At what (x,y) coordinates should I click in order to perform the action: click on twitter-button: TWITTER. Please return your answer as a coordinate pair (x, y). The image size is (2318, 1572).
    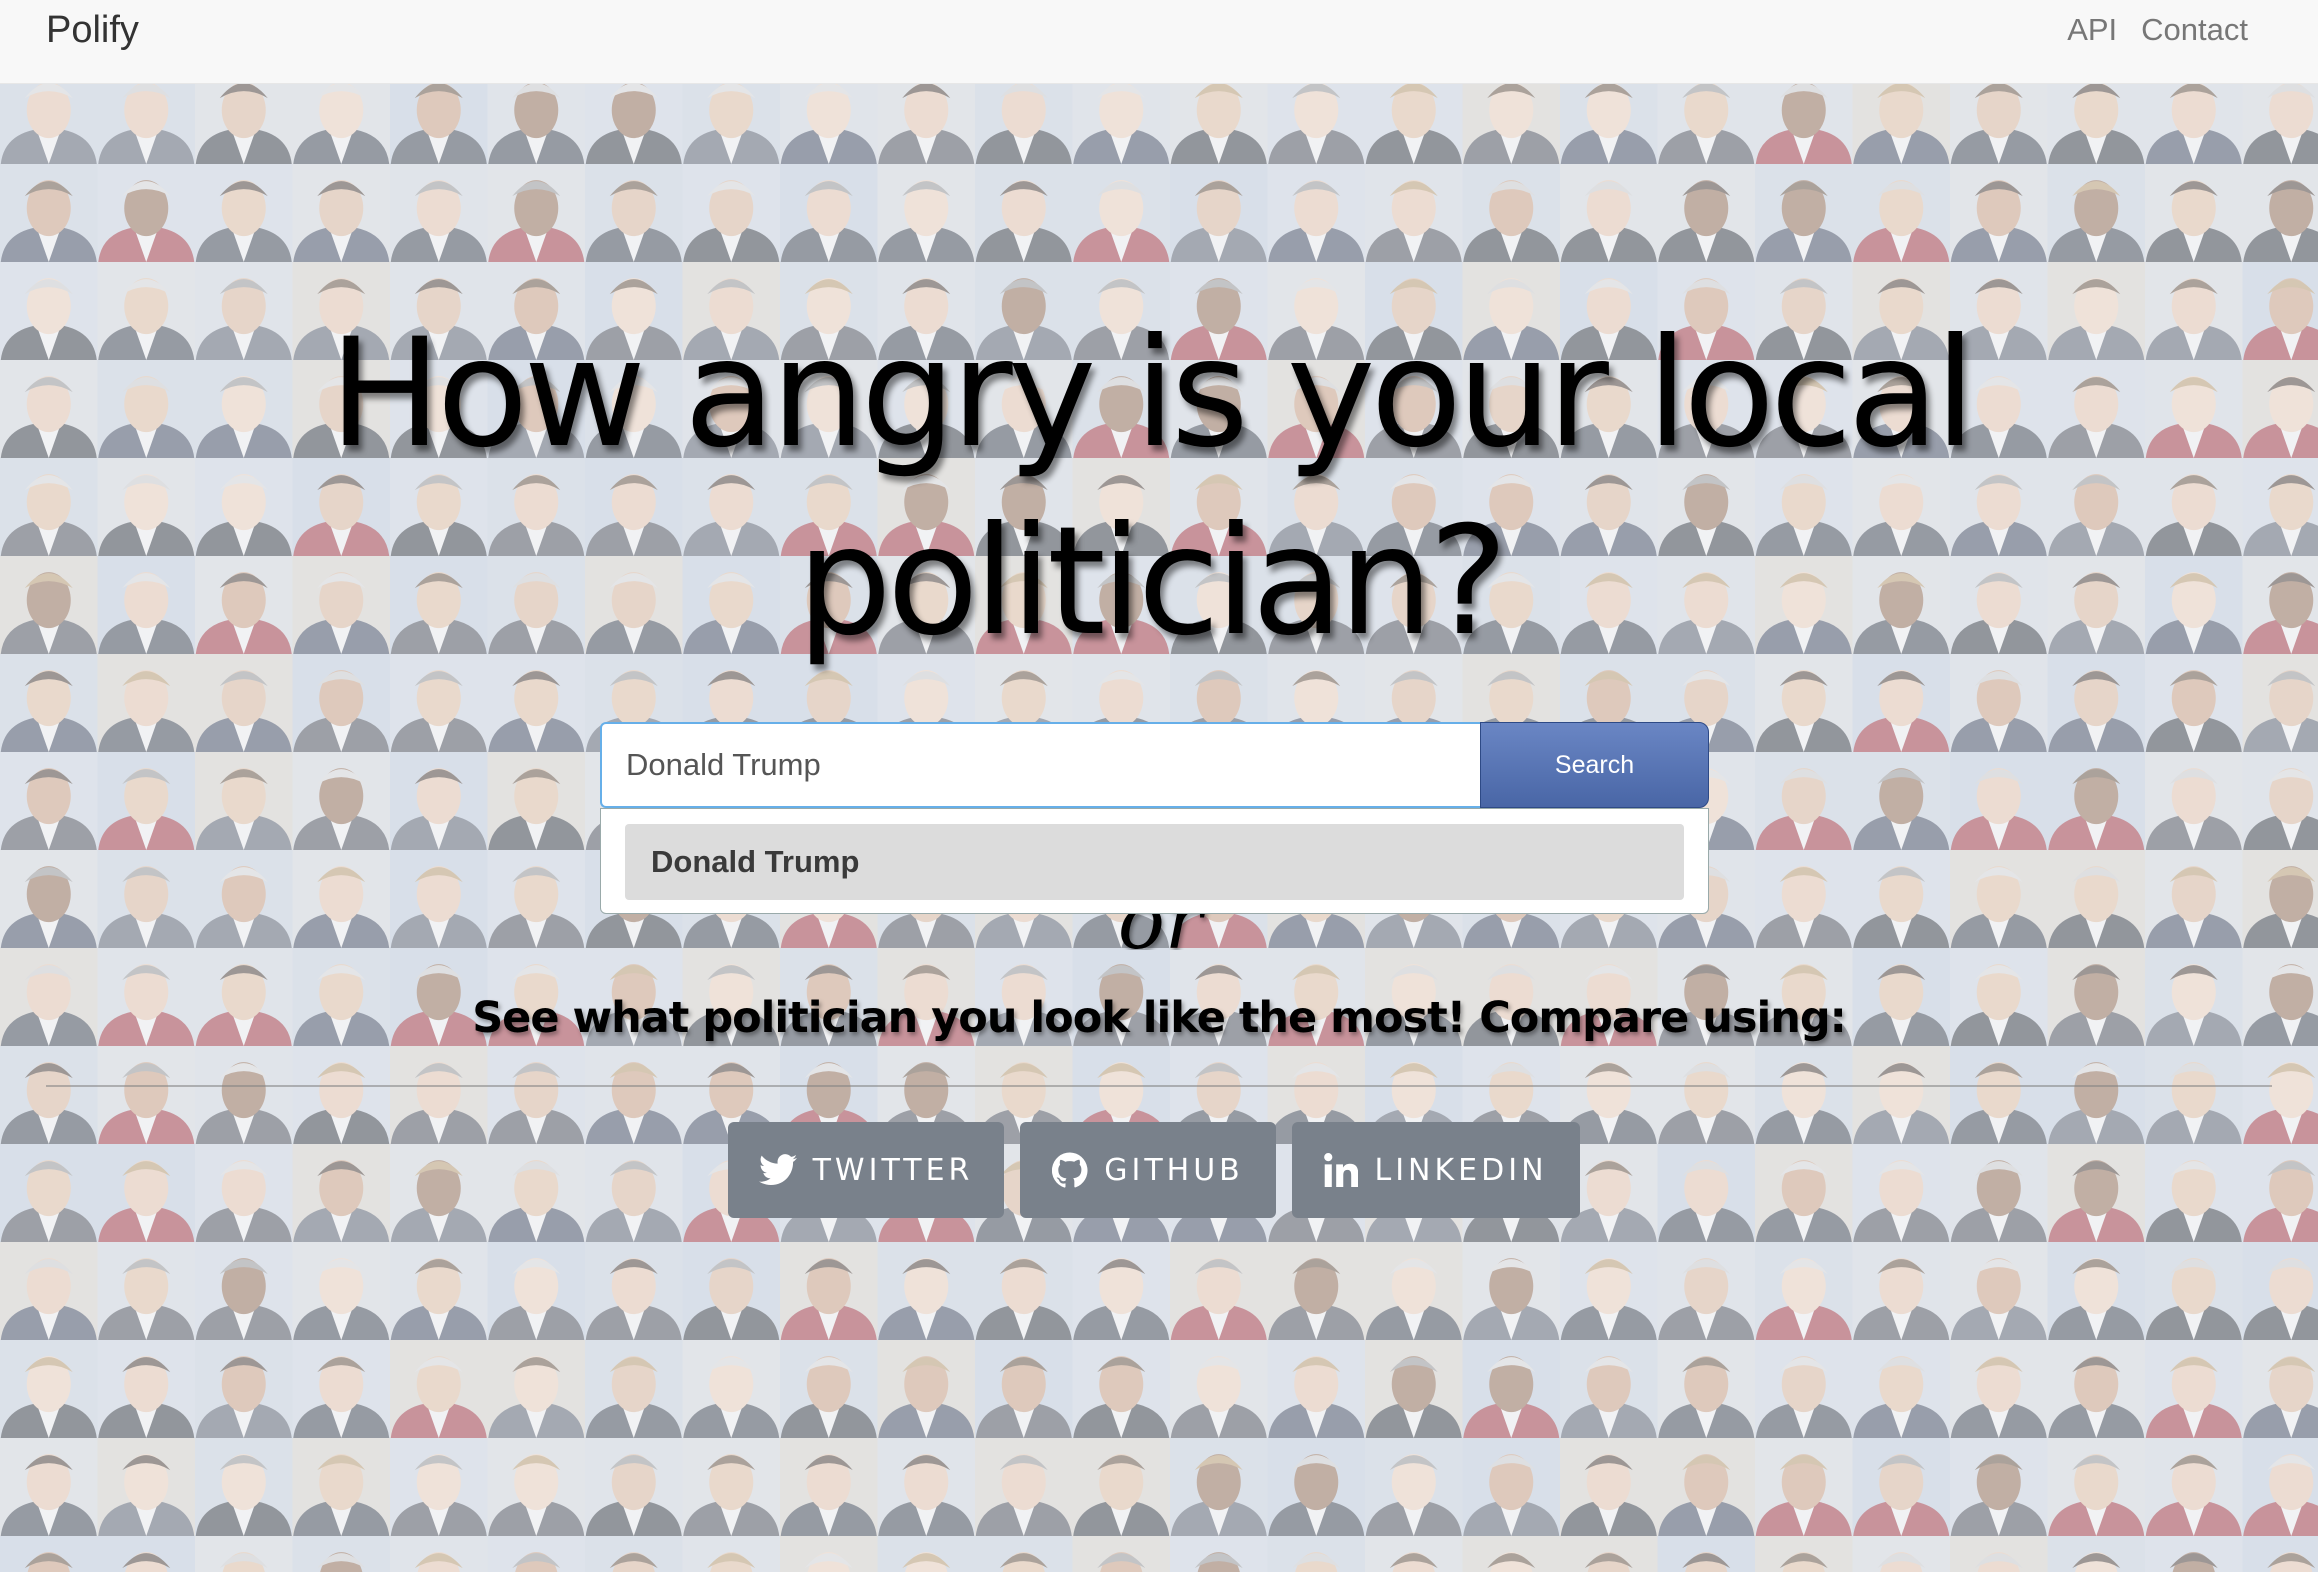
    Looking at the image, I should click on (866, 1170).